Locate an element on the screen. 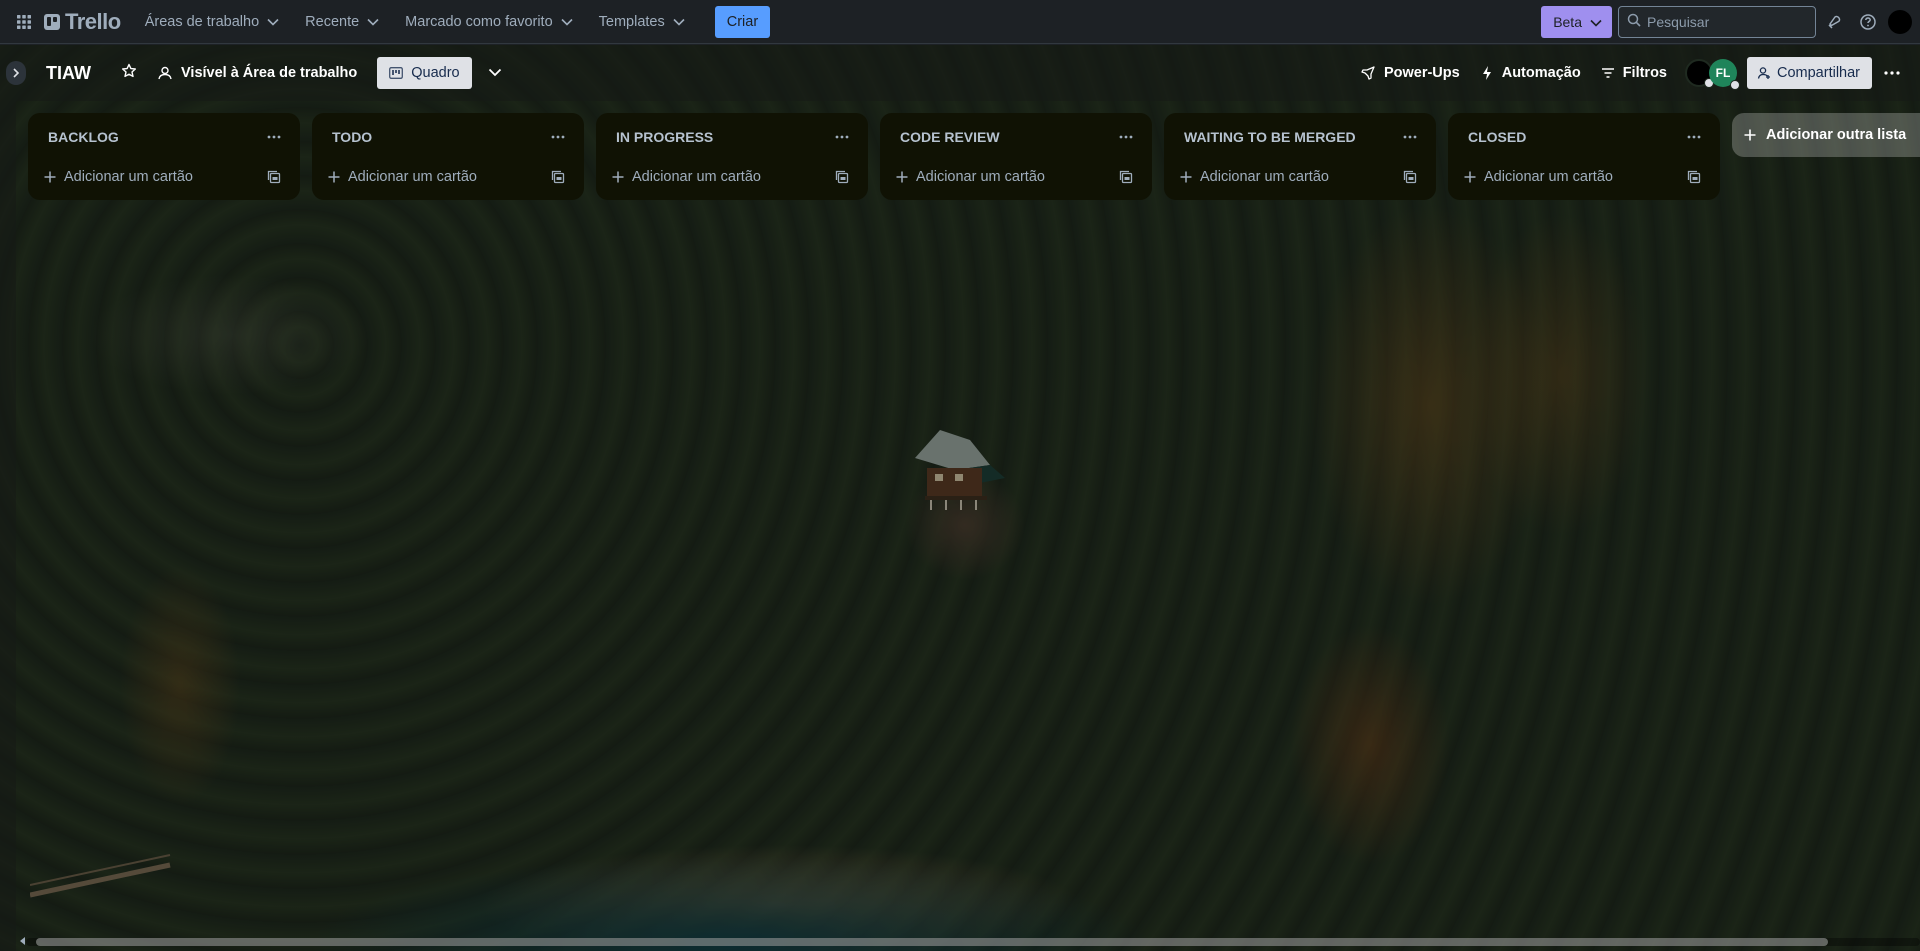  list-header: IN PROGRESS is located at coordinates (732, 137).